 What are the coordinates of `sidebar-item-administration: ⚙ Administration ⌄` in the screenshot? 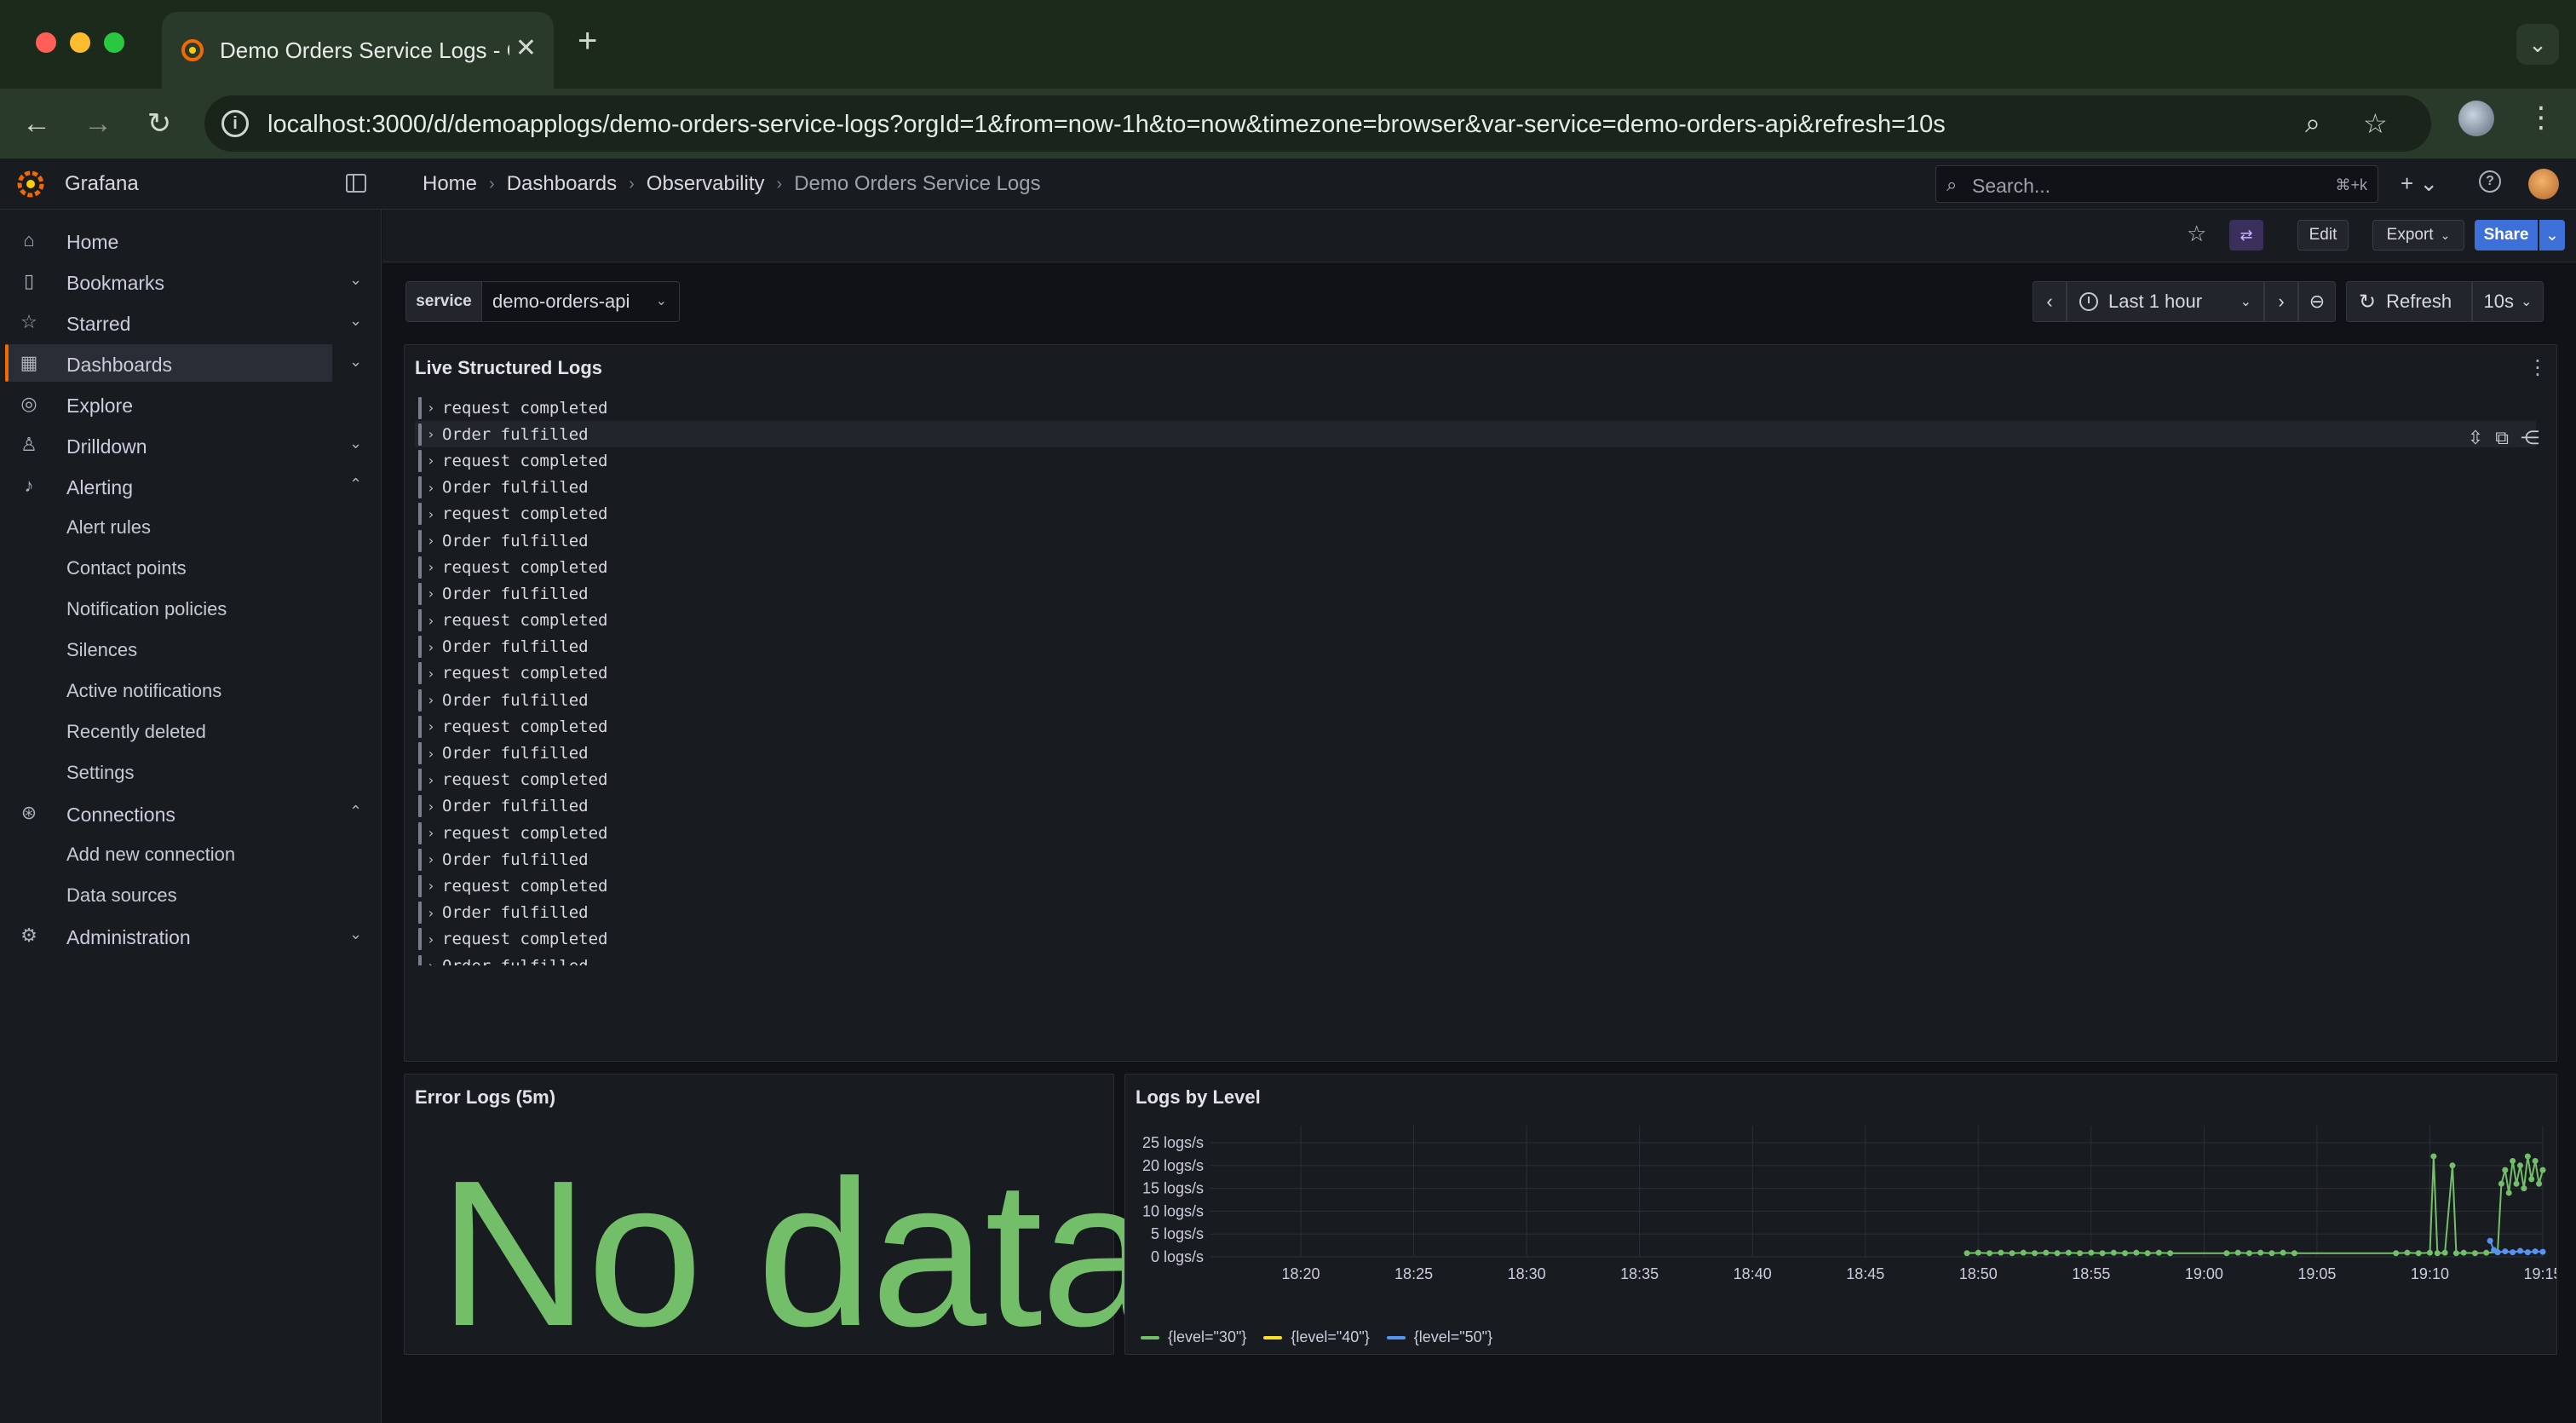 It's located at (185, 936).